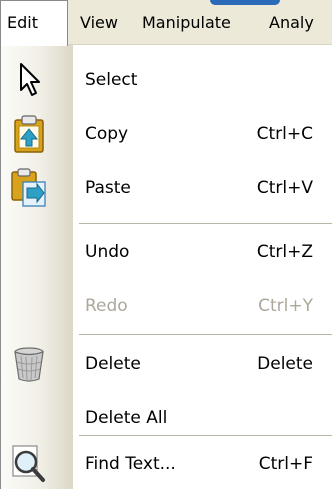 This screenshot has height=491, width=332. I want to click on menu-edit: Edit, so click(34, 23).